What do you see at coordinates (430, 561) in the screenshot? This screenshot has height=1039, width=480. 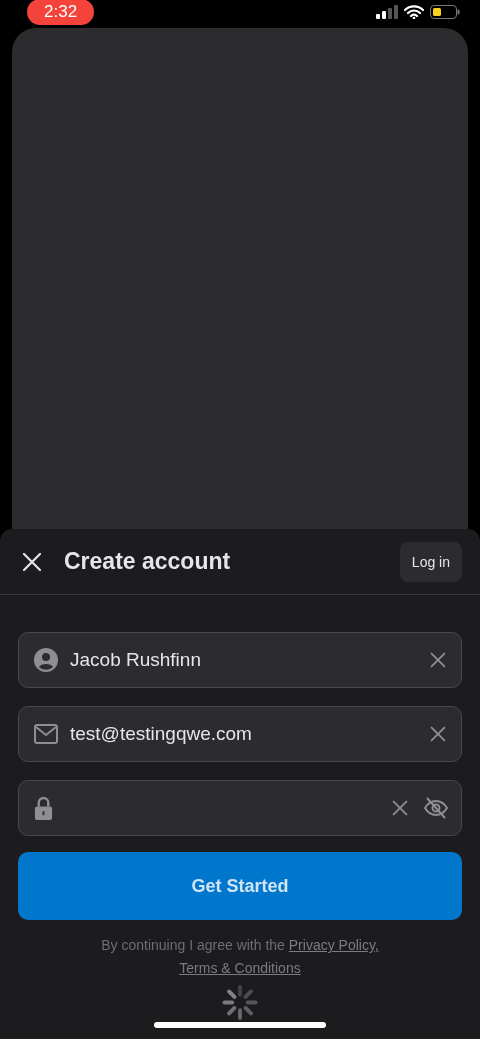 I see `login-button: Log in` at bounding box center [430, 561].